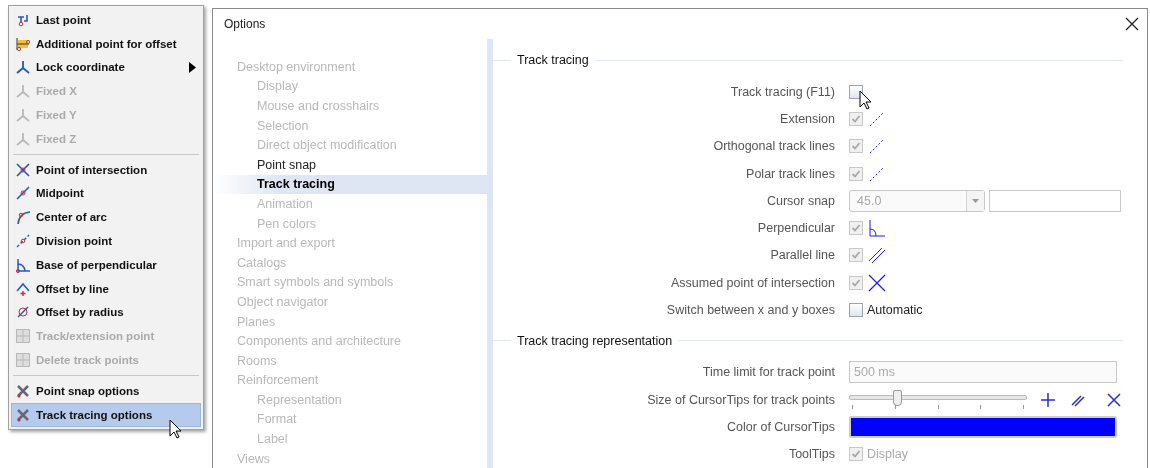 The height and width of the screenshot is (468, 1150). I want to click on menu-item: Midpoint, so click(106, 193).